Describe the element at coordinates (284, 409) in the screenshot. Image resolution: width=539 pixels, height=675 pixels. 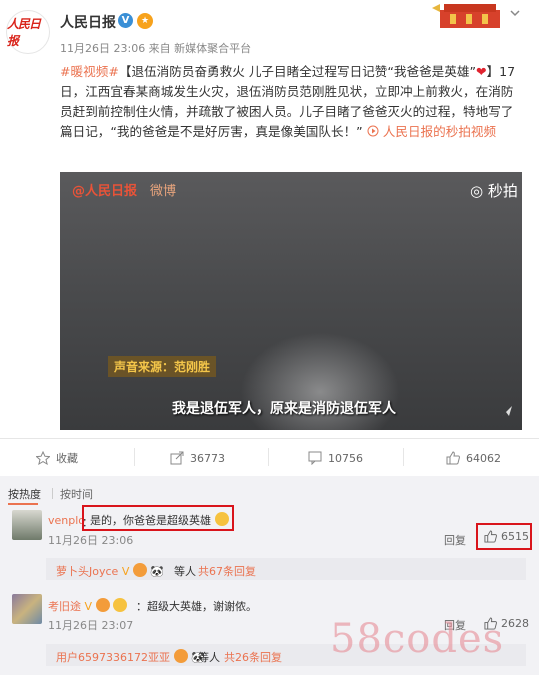
I see `video-subtitle: 我是退伍军人，原来是消防退伍军人` at that location.